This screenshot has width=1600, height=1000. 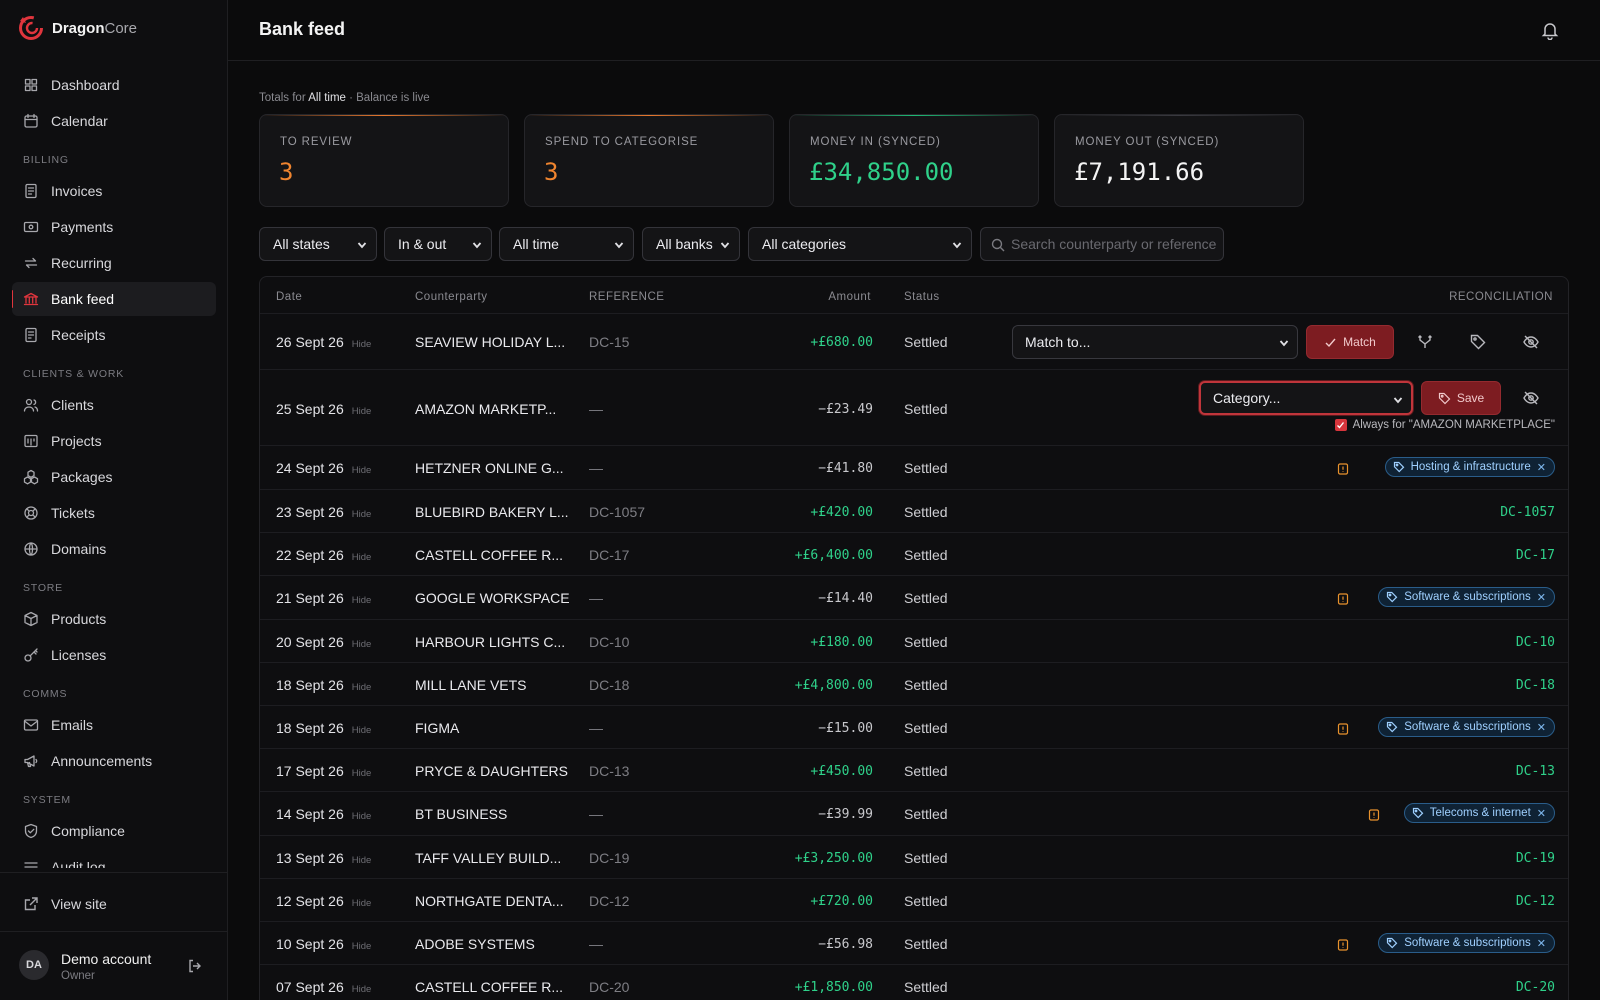 I want to click on period-filter-select: All time, so click(x=566, y=244).